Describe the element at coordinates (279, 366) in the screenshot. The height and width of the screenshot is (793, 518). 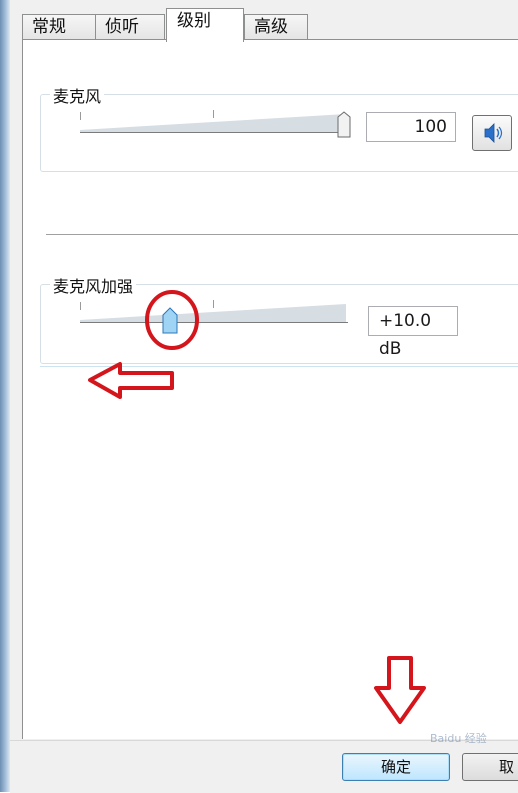
I see `boost-group-underline` at that location.